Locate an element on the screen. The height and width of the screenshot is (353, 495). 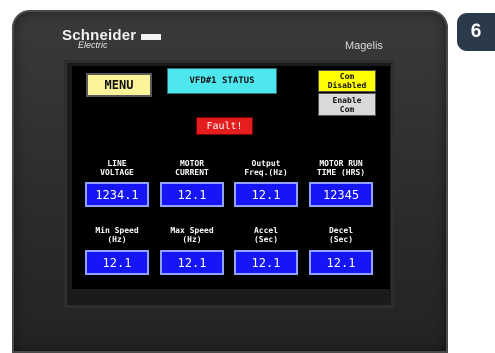
motor-run-time-value: 12345 is located at coordinates (341, 194).